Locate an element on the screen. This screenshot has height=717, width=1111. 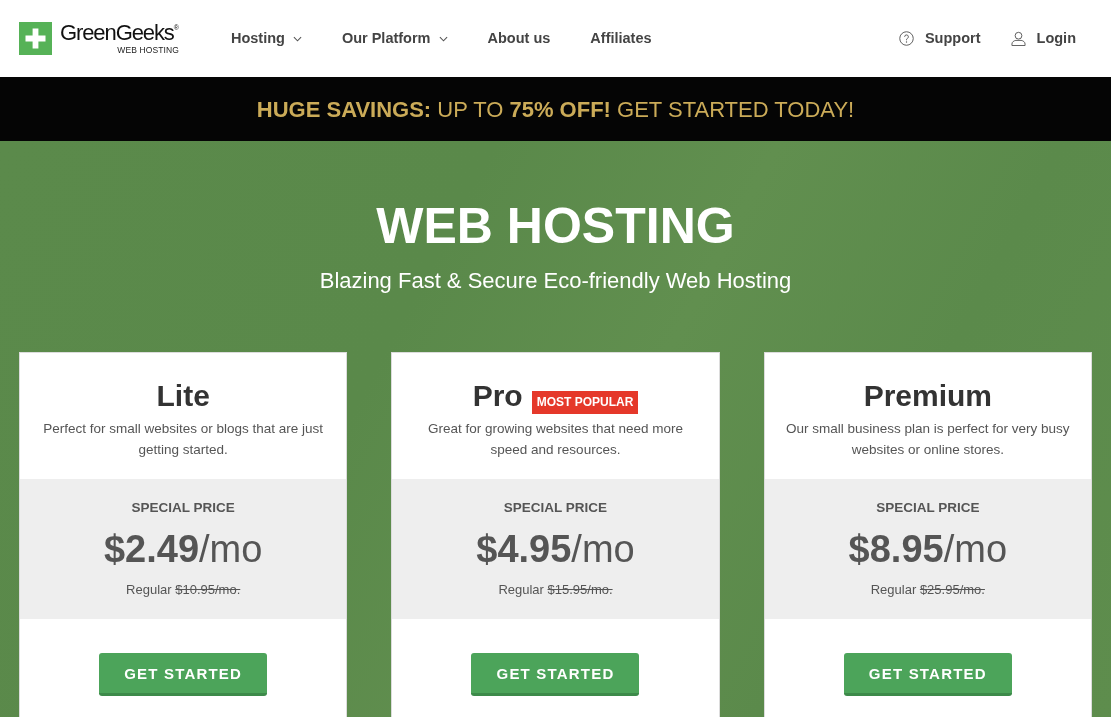
plan-description: Great for growing websites that need more speed and resources. is located at coordinates (555, 439).